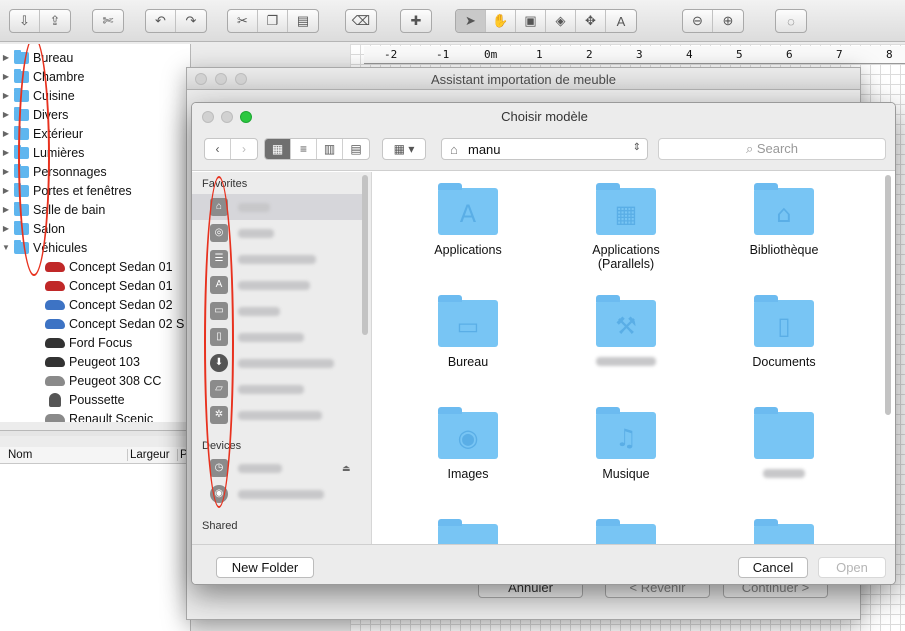 The height and width of the screenshot is (631, 905). What do you see at coordinates (161, 21) in the screenshot?
I see `undo-icon: ↶` at bounding box center [161, 21].